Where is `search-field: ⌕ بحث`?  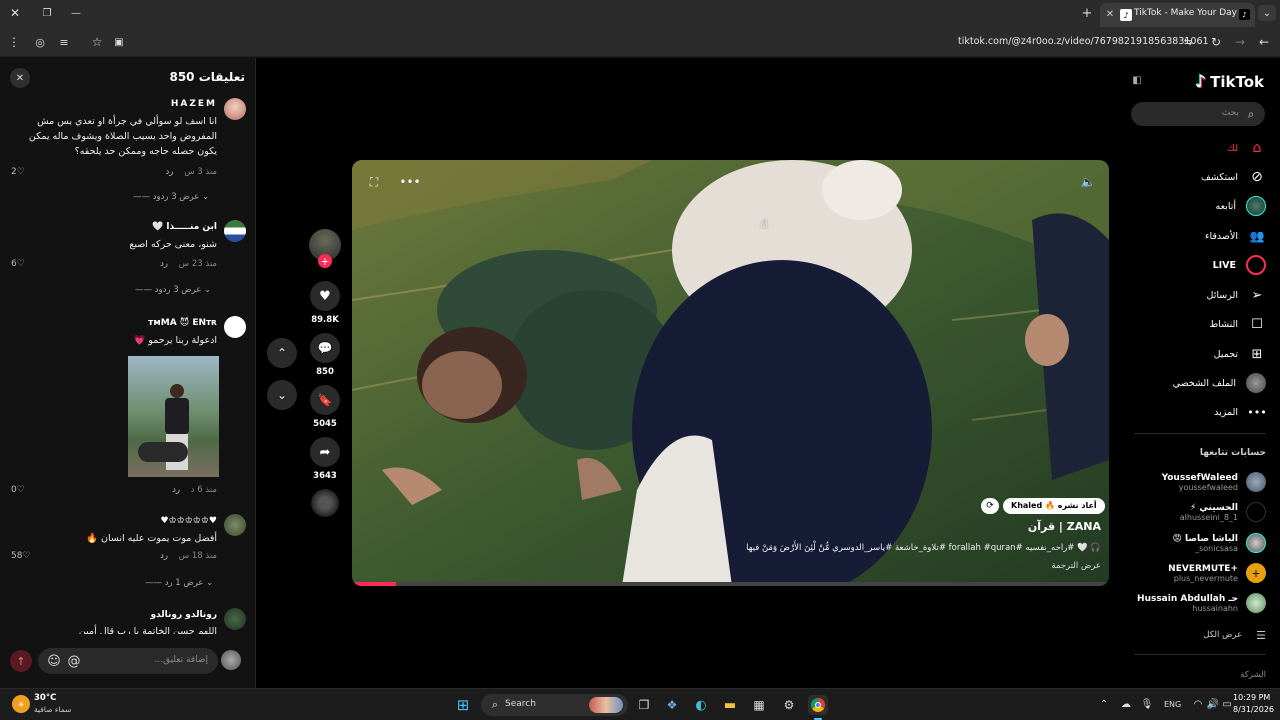 search-field: ⌕ بحث is located at coordinates (1198, 114).